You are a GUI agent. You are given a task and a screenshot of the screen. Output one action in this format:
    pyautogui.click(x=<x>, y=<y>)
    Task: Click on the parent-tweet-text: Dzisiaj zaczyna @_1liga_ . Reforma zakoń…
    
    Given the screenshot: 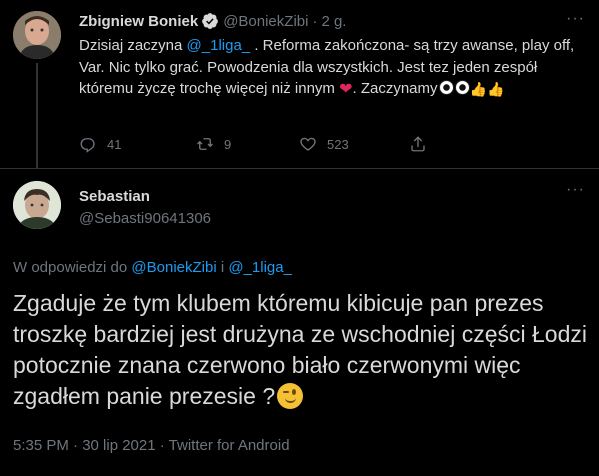 What is the action you would take?
    pyautogui.click(x=334, y=68)
    